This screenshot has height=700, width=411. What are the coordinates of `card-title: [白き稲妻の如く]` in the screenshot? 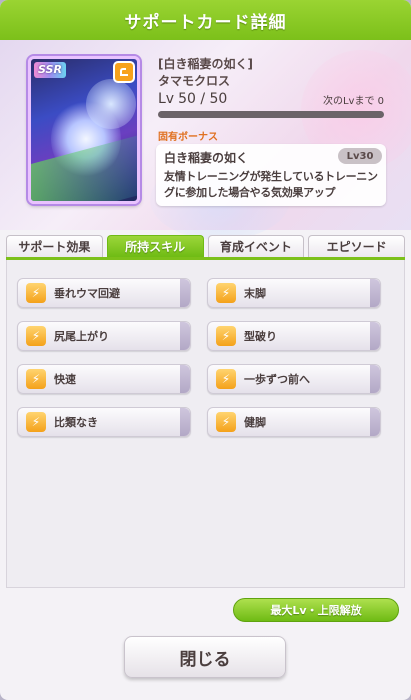 It's located at (205, 64).